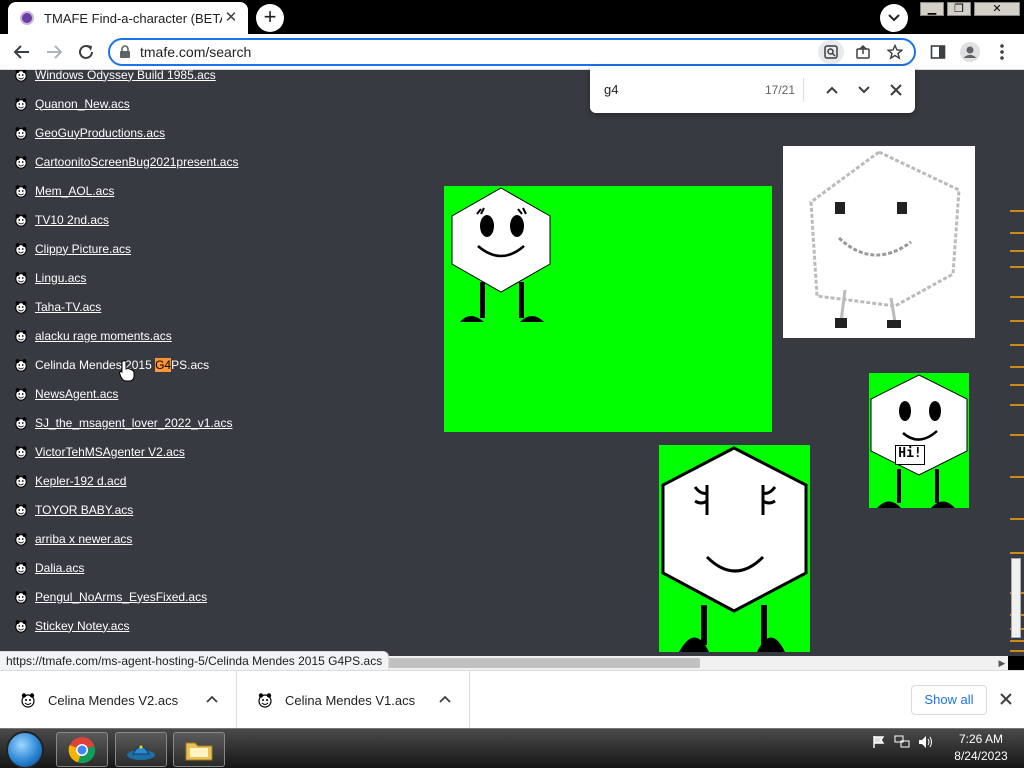 This screenshot has width=1024, height=768. What do you see at coordinates (59, 568) in the screenshot?
I see `file-link: Dalia.acs` at bounding box center [59, 568].